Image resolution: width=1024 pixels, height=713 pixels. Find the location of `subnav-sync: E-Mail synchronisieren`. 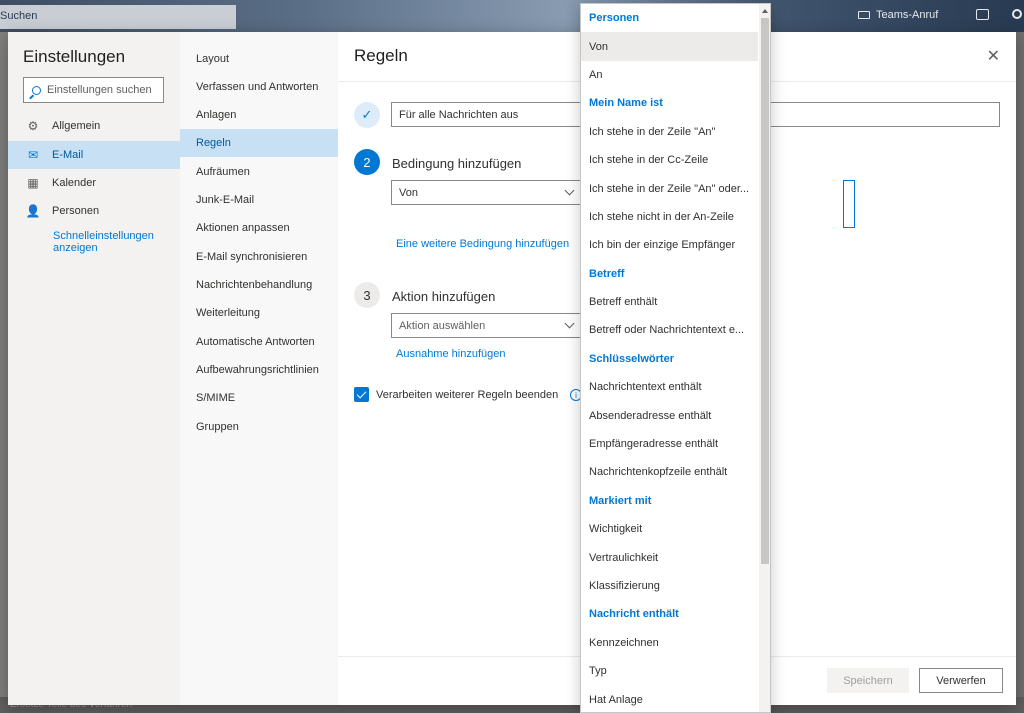

subnav-sync: E-Mail synchronisieren is located at coordinates (259, 257).